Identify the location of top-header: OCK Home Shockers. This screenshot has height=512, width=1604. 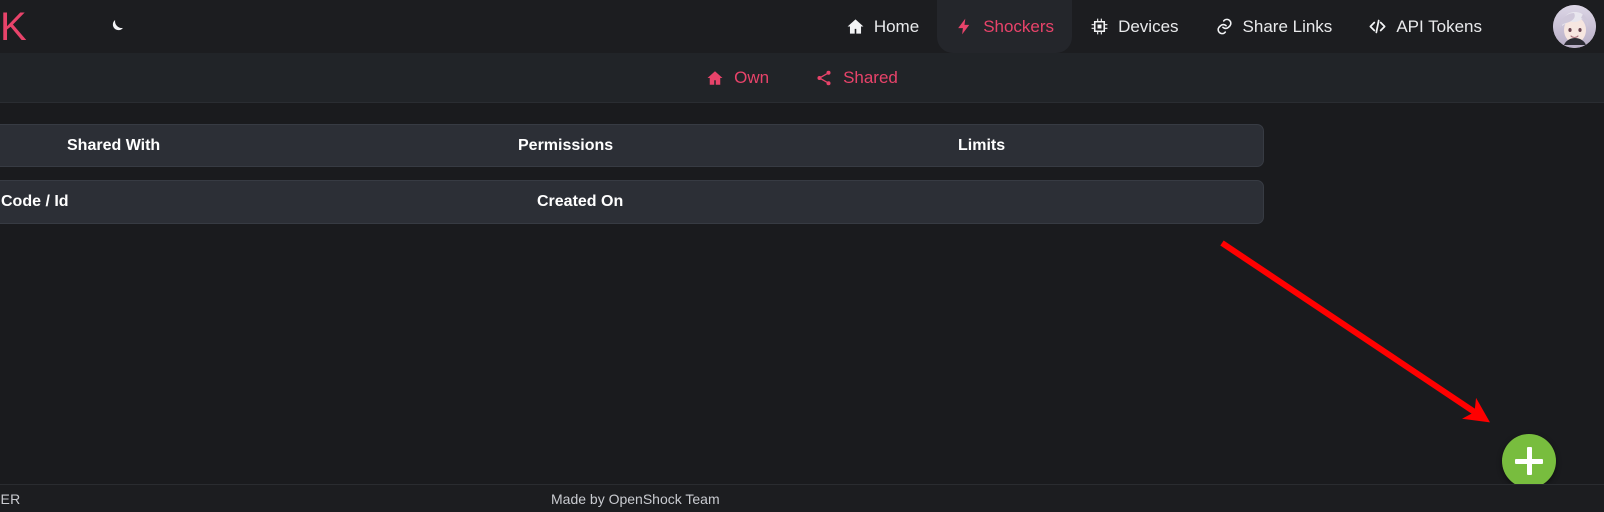
(802, 26).